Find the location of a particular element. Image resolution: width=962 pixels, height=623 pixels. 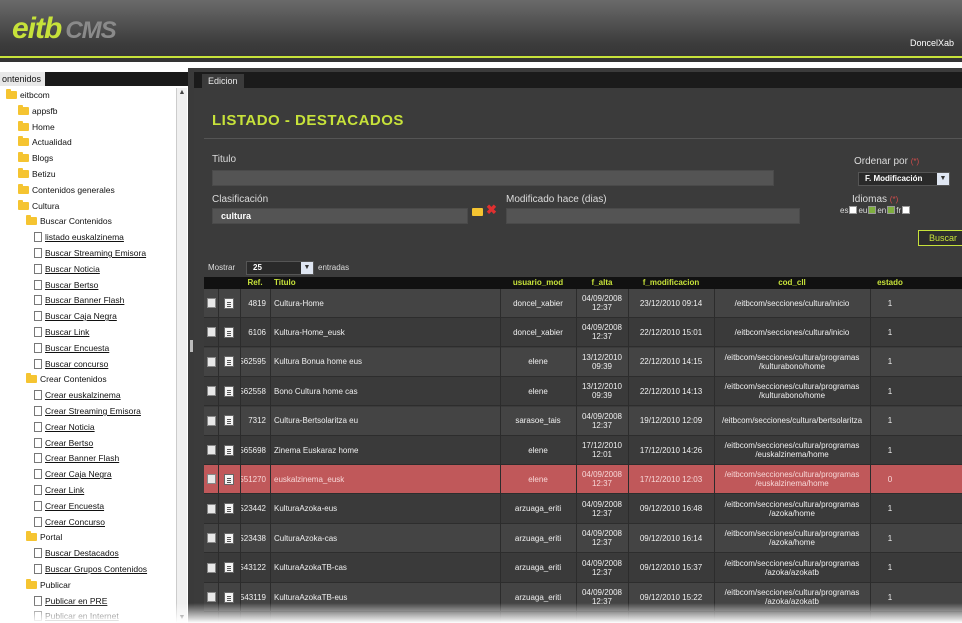

titulo-input is located at coordinates (493, 178).